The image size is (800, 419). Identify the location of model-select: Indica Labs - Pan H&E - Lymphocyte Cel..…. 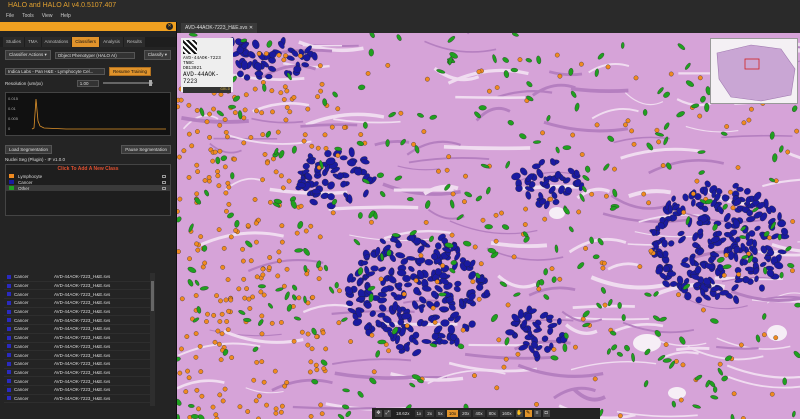
(55, 71).